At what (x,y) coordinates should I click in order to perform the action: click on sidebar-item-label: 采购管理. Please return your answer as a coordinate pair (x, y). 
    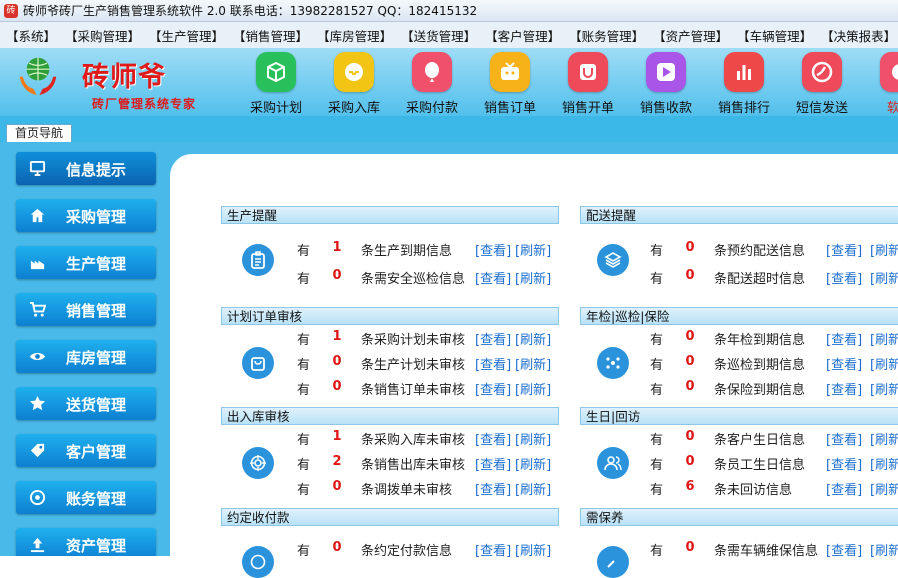
    Looking at the image, I should click on (96, 217).